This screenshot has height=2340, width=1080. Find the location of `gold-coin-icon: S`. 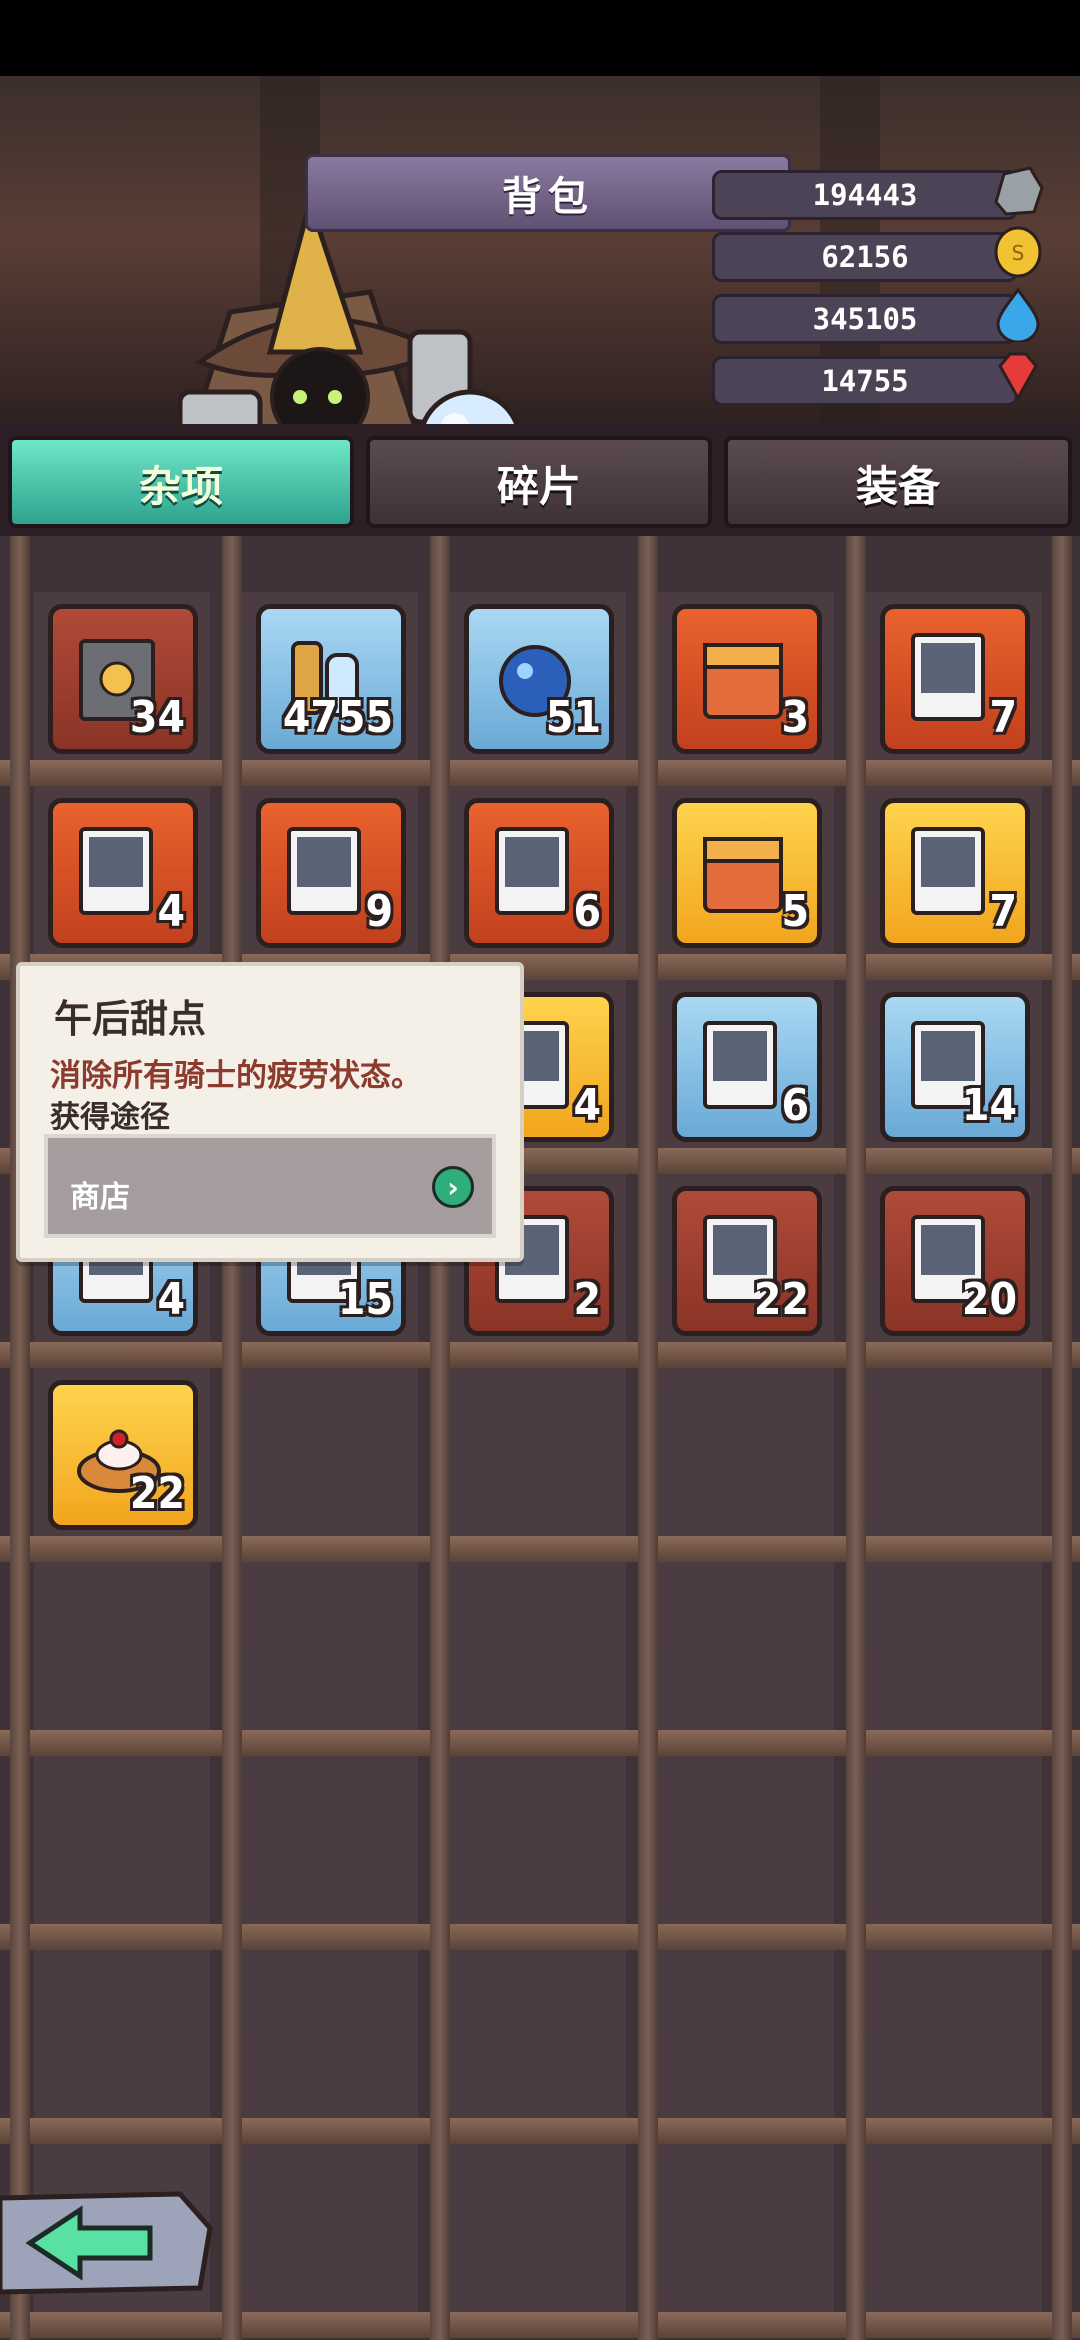

gold-coin-icon: S is located at coordinates (1018, 252).